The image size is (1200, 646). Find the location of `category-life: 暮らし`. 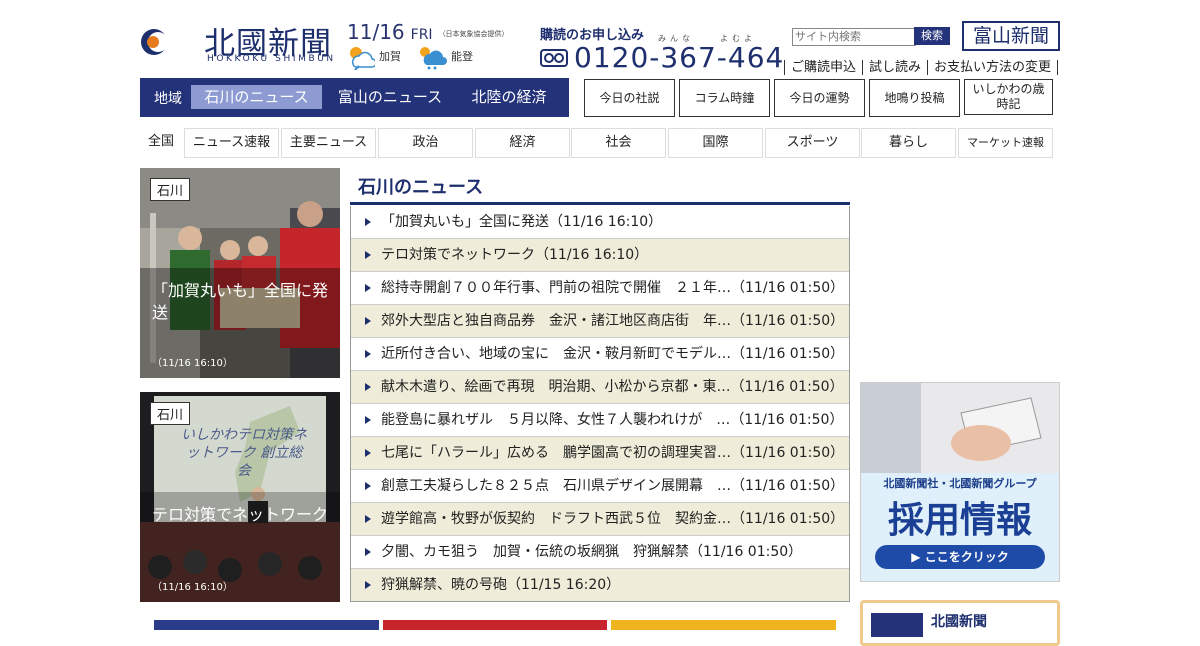

category-life: 暮らし is located at coordinates (908, 143).